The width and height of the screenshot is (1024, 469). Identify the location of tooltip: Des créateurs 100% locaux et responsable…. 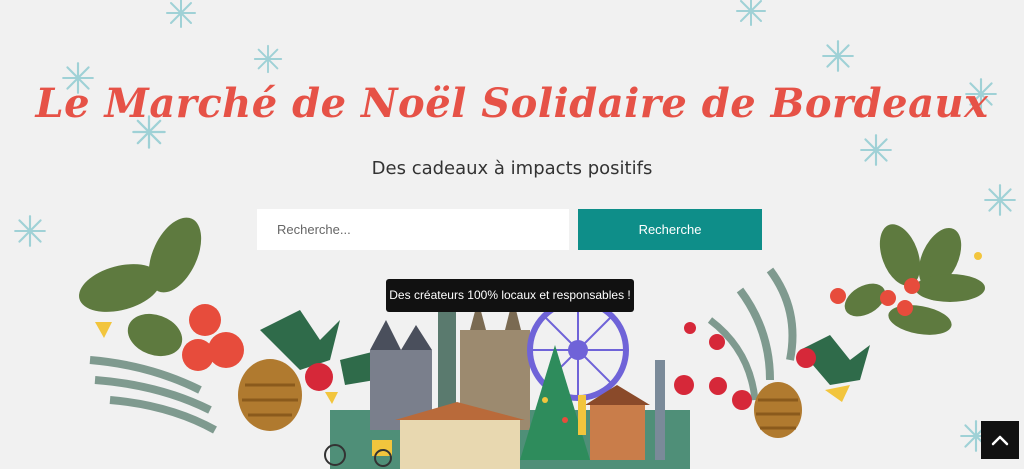
(510, 295).